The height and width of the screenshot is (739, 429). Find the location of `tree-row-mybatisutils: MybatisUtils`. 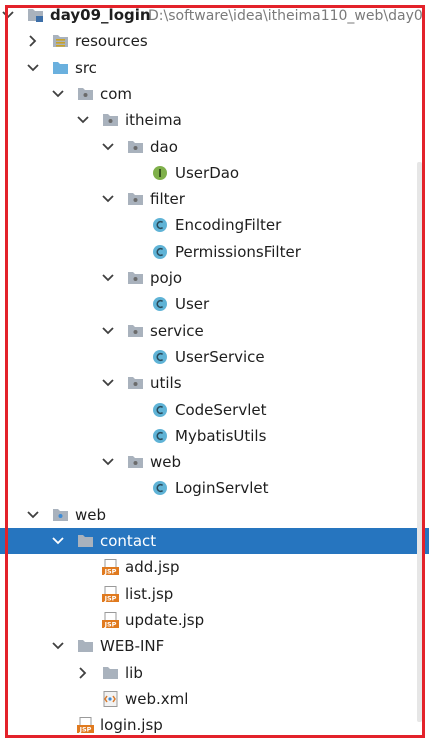

tree-row-mybatisutils: MybatisUtils is located at coordinates (214, 436).